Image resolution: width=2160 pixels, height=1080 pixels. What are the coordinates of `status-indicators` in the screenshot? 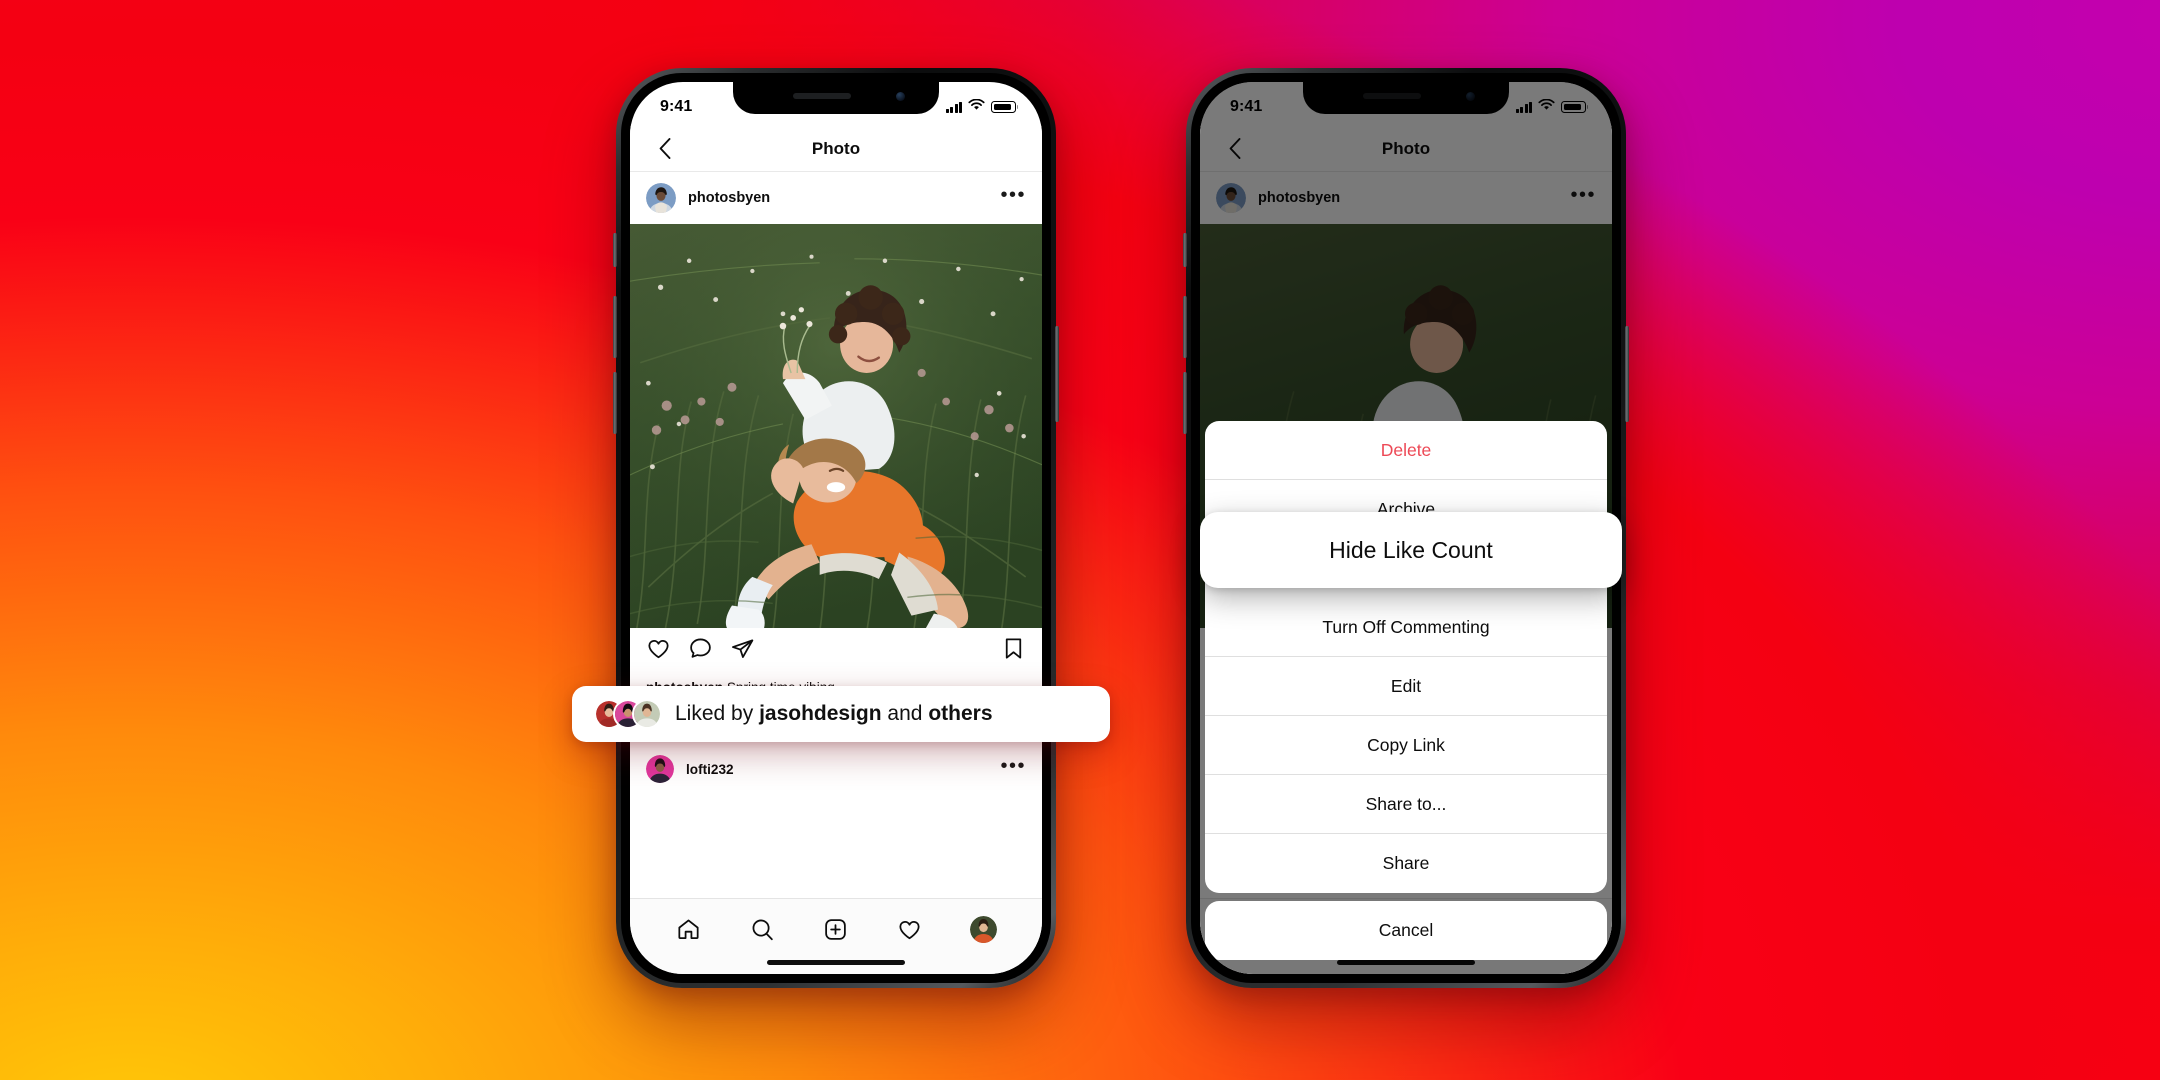 It's located at (982, 107).